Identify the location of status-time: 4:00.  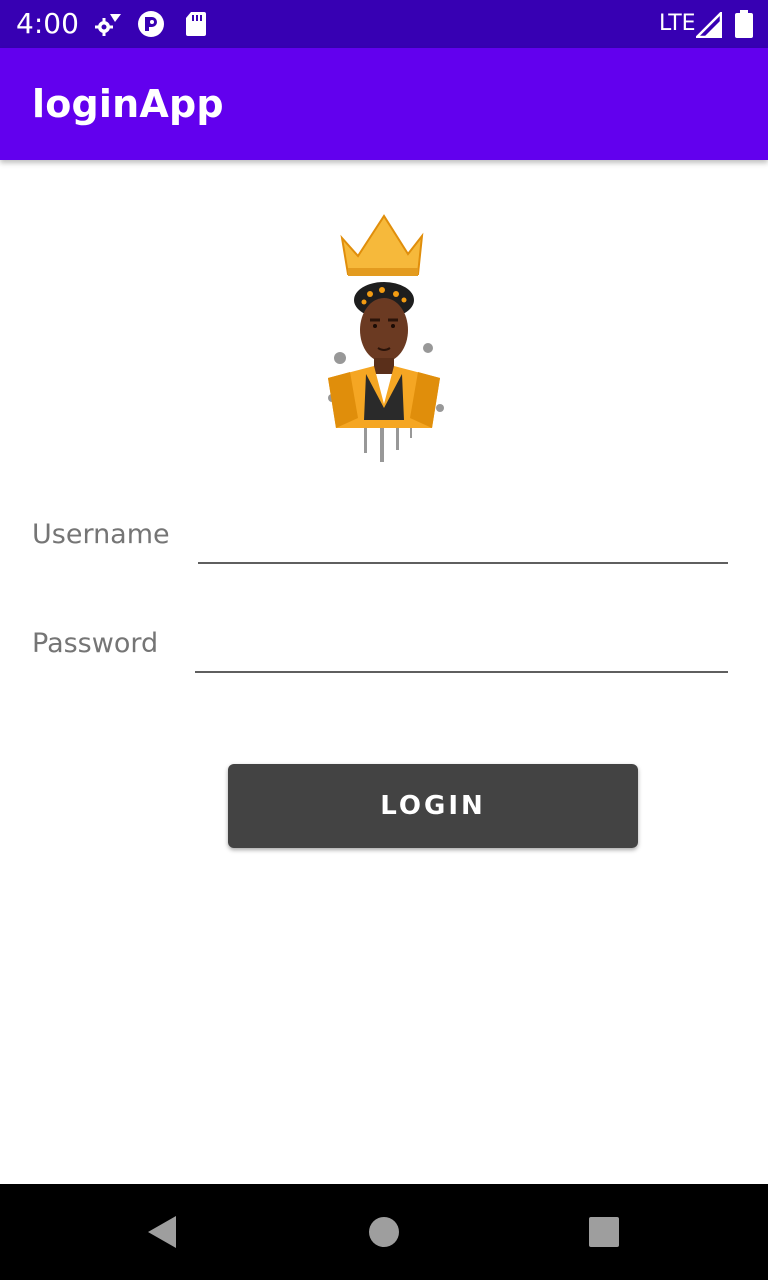
(47, 23).